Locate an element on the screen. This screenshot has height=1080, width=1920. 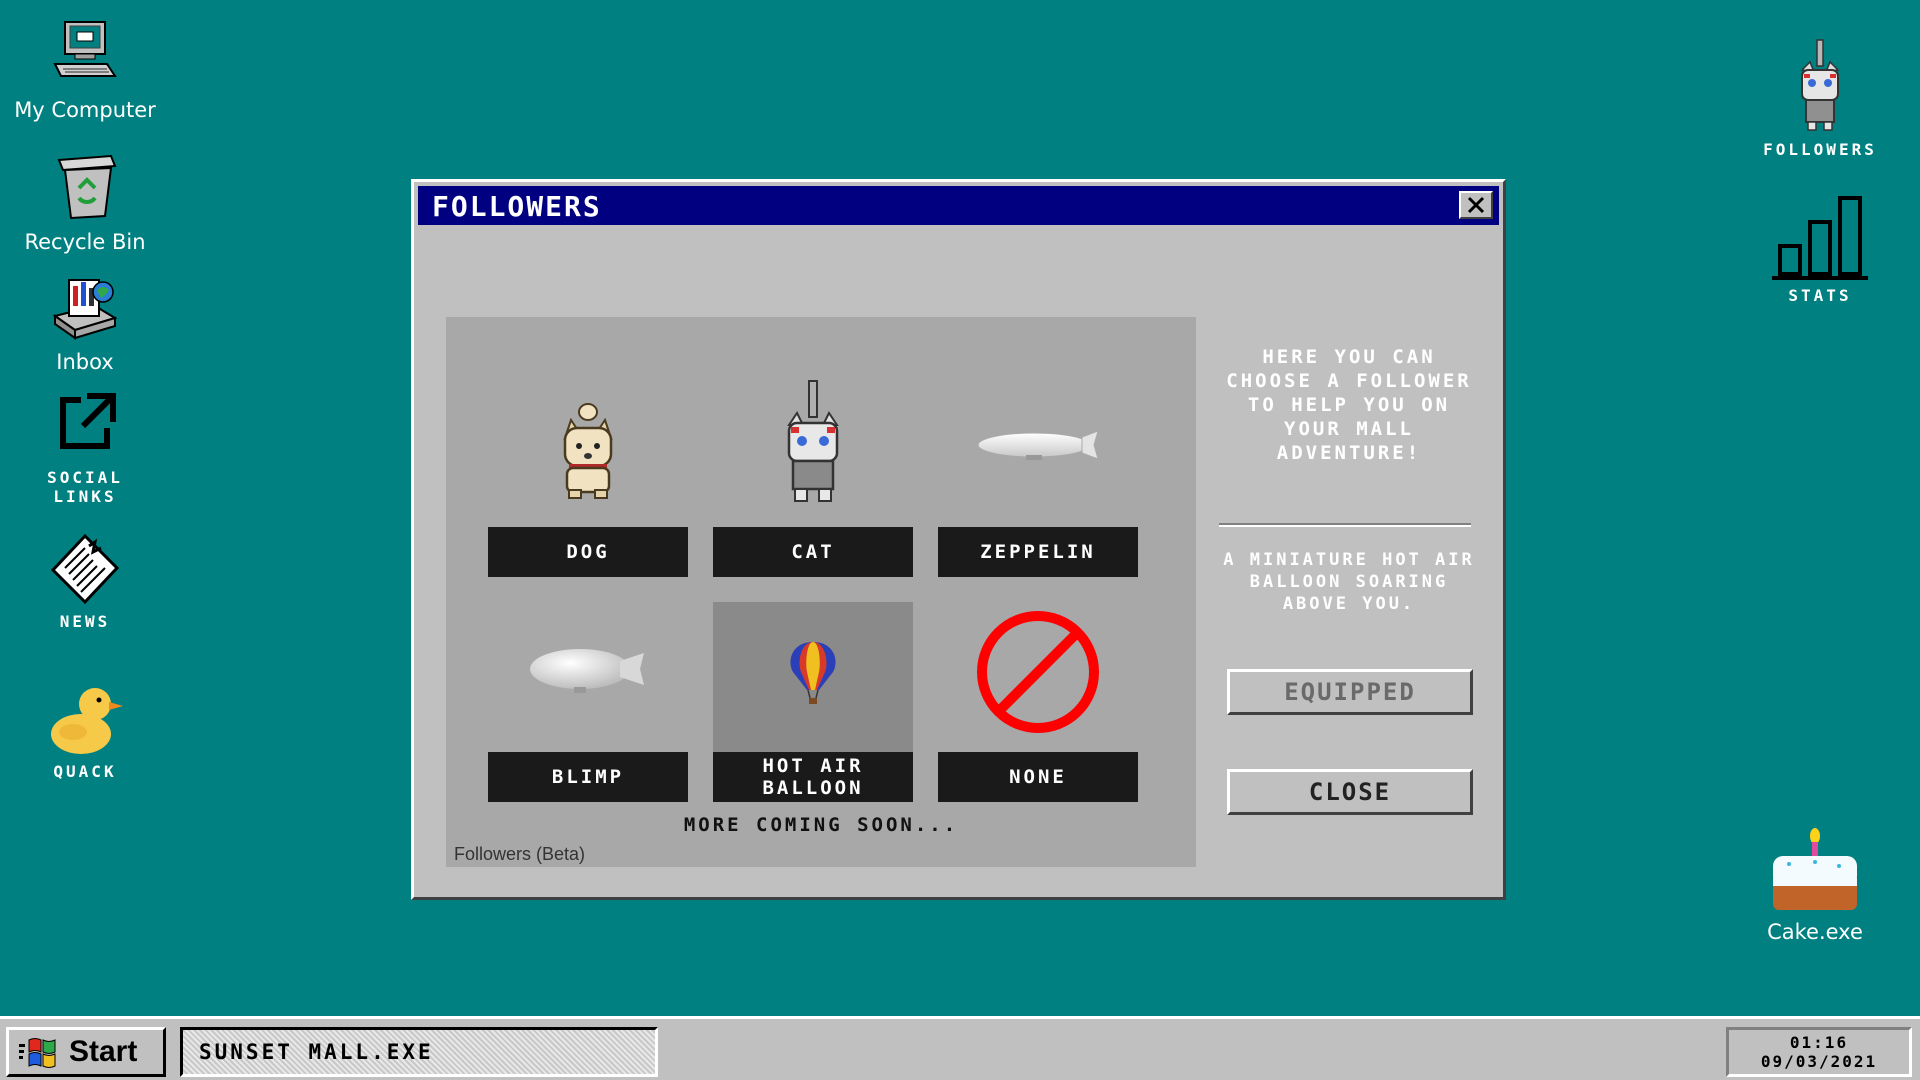
desktop-icon-label: STATS is located at coordinates (1820, 295).